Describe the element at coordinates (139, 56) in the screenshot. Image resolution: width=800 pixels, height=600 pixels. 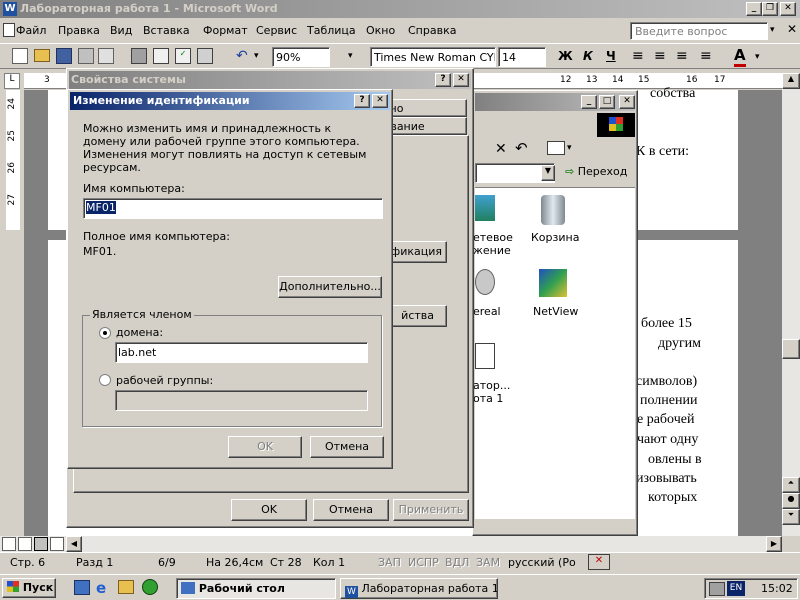
I see `print-icon` at that location.